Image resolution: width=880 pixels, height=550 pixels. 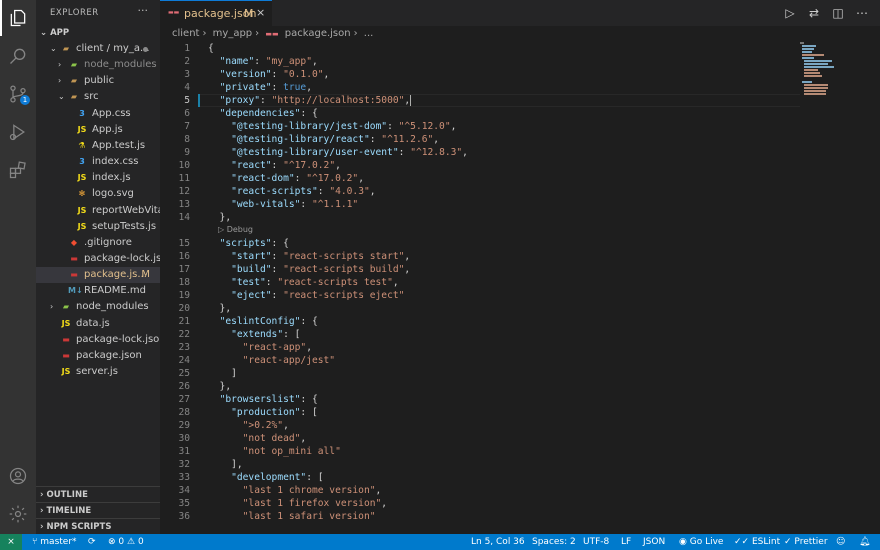 I want to click on branch-name: master*, so click(x=58, y=542).